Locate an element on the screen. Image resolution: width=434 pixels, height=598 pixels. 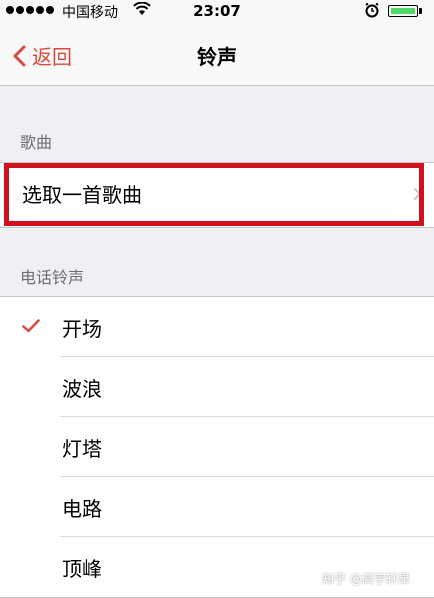
ringtone-item: 顶峰 is located at coordinates (217, 567).